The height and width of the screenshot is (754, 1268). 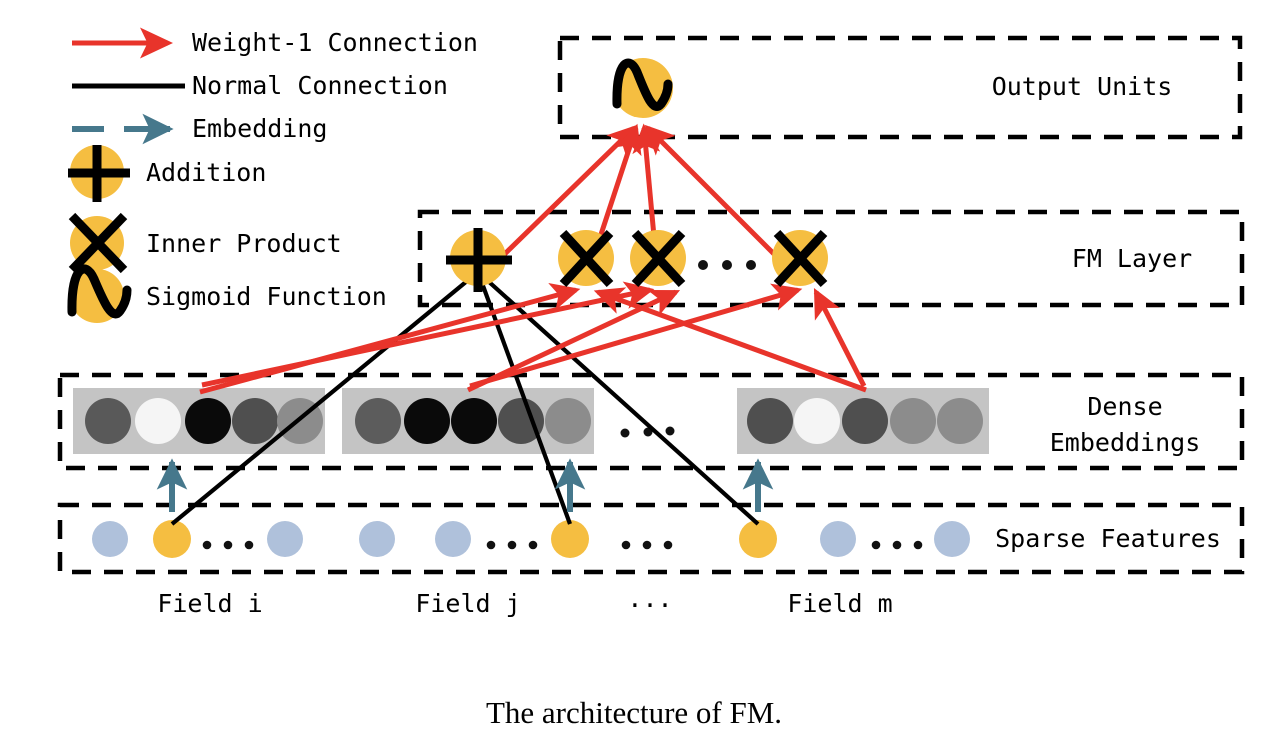 What do you see at coordinates (209, 603) in the screenshot?
I see `field-label-i: Field i` at bounding box center [209, 603].